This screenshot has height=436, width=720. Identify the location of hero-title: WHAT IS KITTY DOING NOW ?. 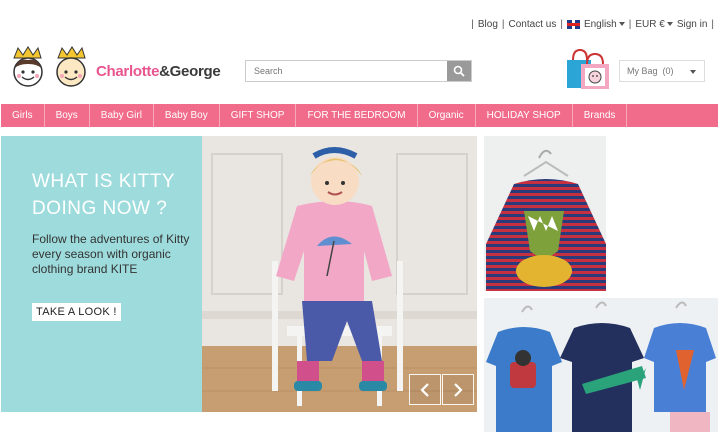
(103, 195).